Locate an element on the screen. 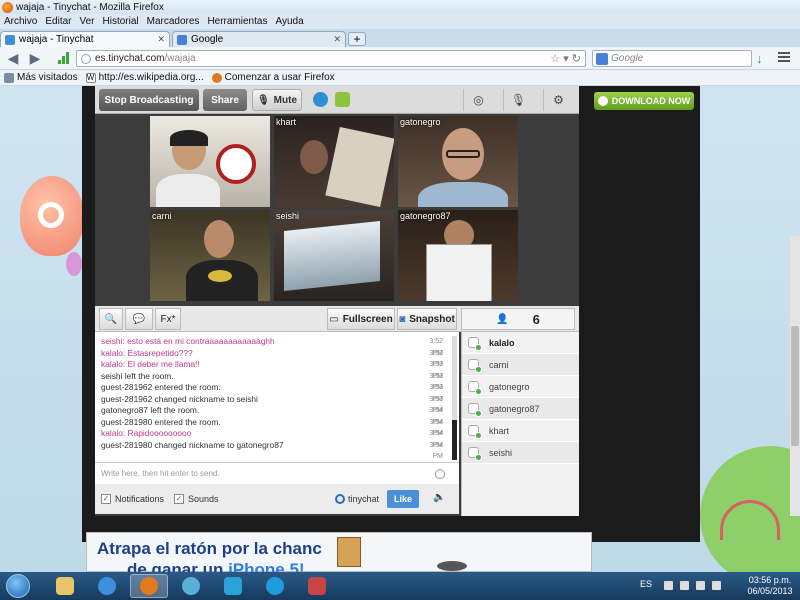  menu-archivo: Archivo is located at coordinates (20, 21).